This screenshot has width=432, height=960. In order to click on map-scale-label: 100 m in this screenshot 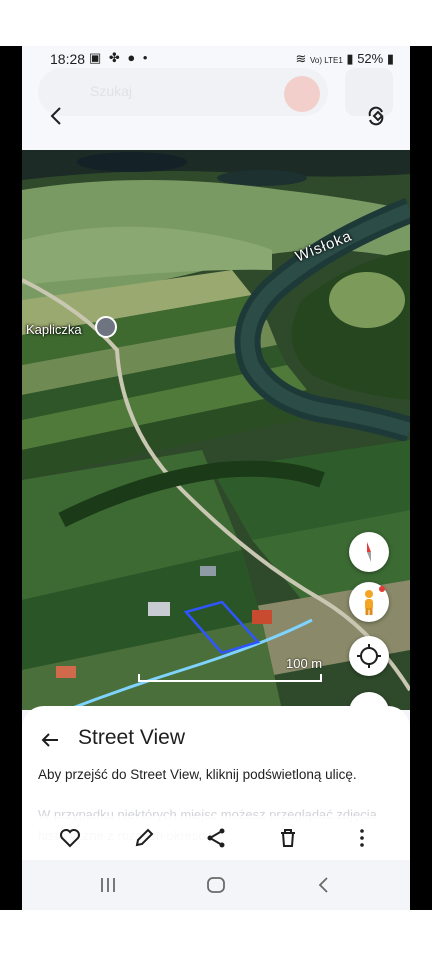, I will do `click(304, 663)`.